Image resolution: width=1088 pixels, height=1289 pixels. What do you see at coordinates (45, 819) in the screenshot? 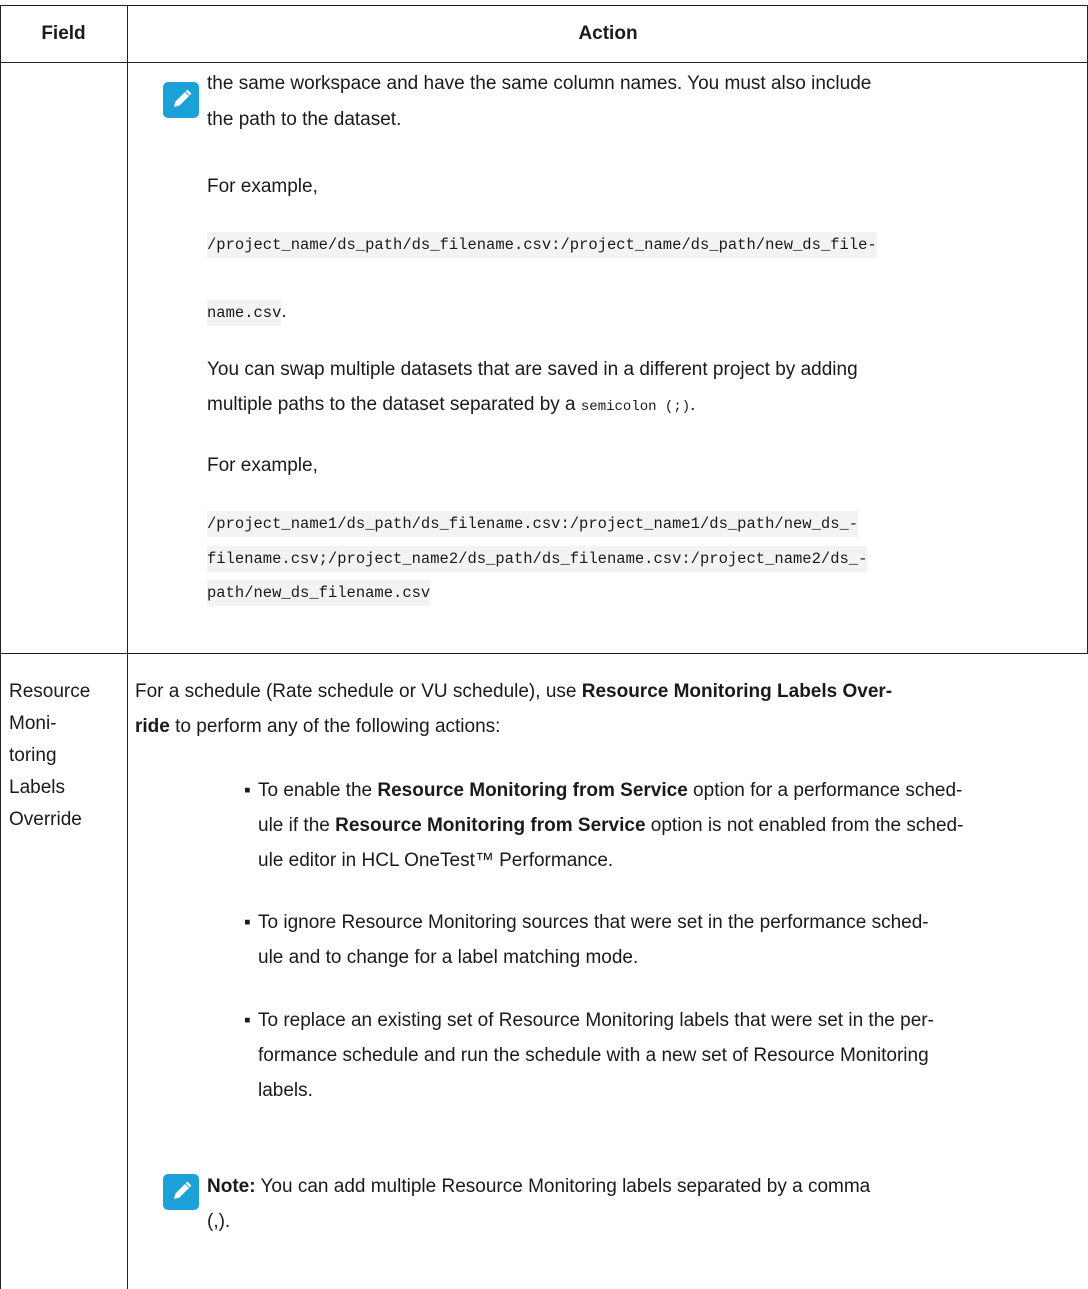
I see `field-line: Override` at bounding box center [45, 819].